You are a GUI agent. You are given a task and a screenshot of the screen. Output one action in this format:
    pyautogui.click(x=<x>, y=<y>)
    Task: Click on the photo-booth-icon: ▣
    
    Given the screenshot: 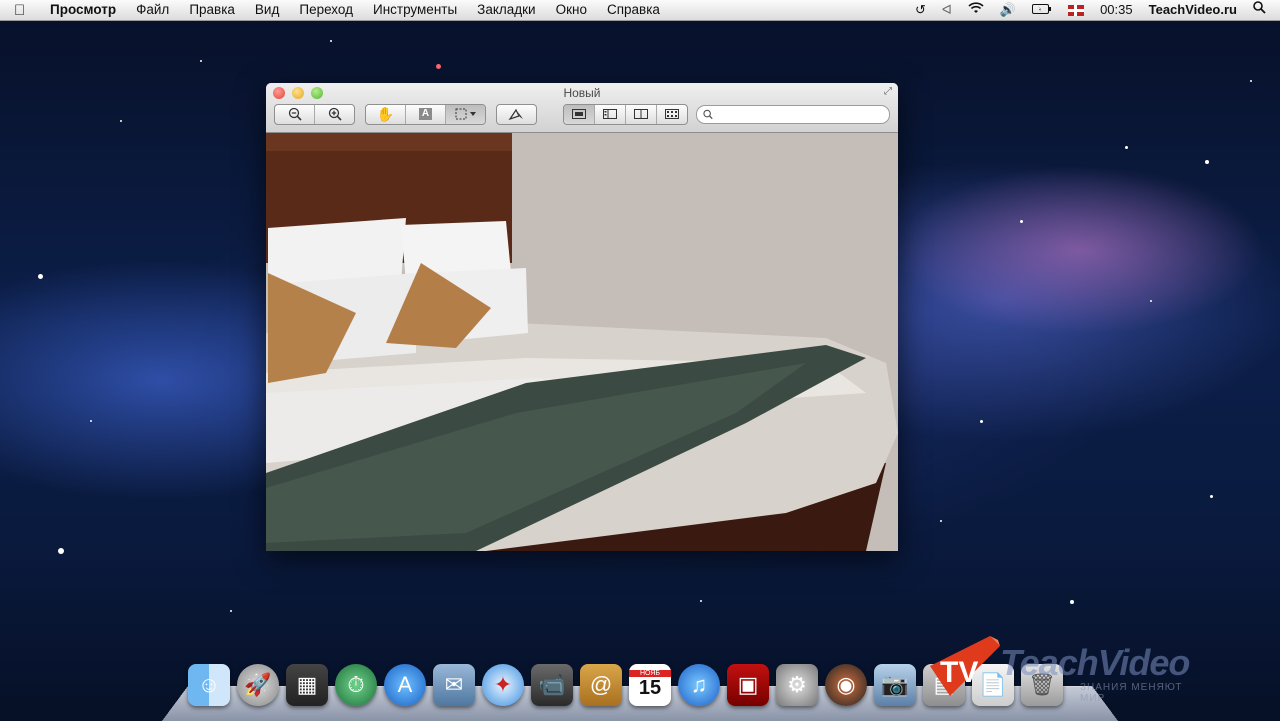 What is the action you would take?
    pyautogui.click(x=748, y=685)
    